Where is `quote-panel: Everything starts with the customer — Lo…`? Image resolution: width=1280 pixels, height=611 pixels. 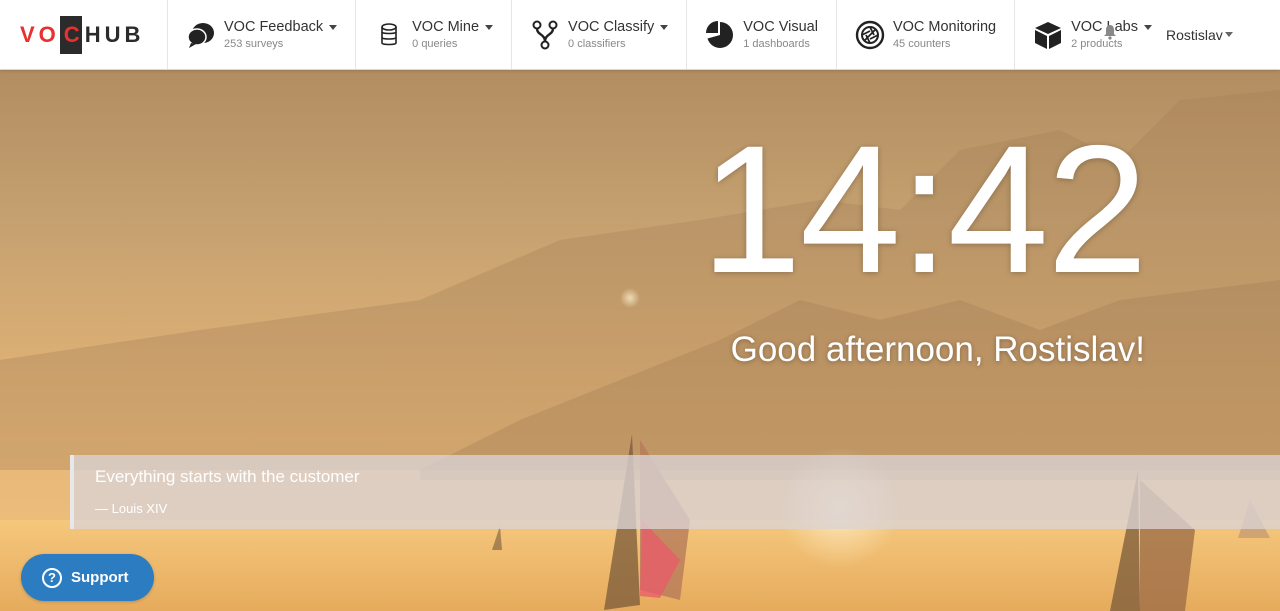
quote-panel: Everything starts with the customer — Lo… is located at coordinates (675, 492).